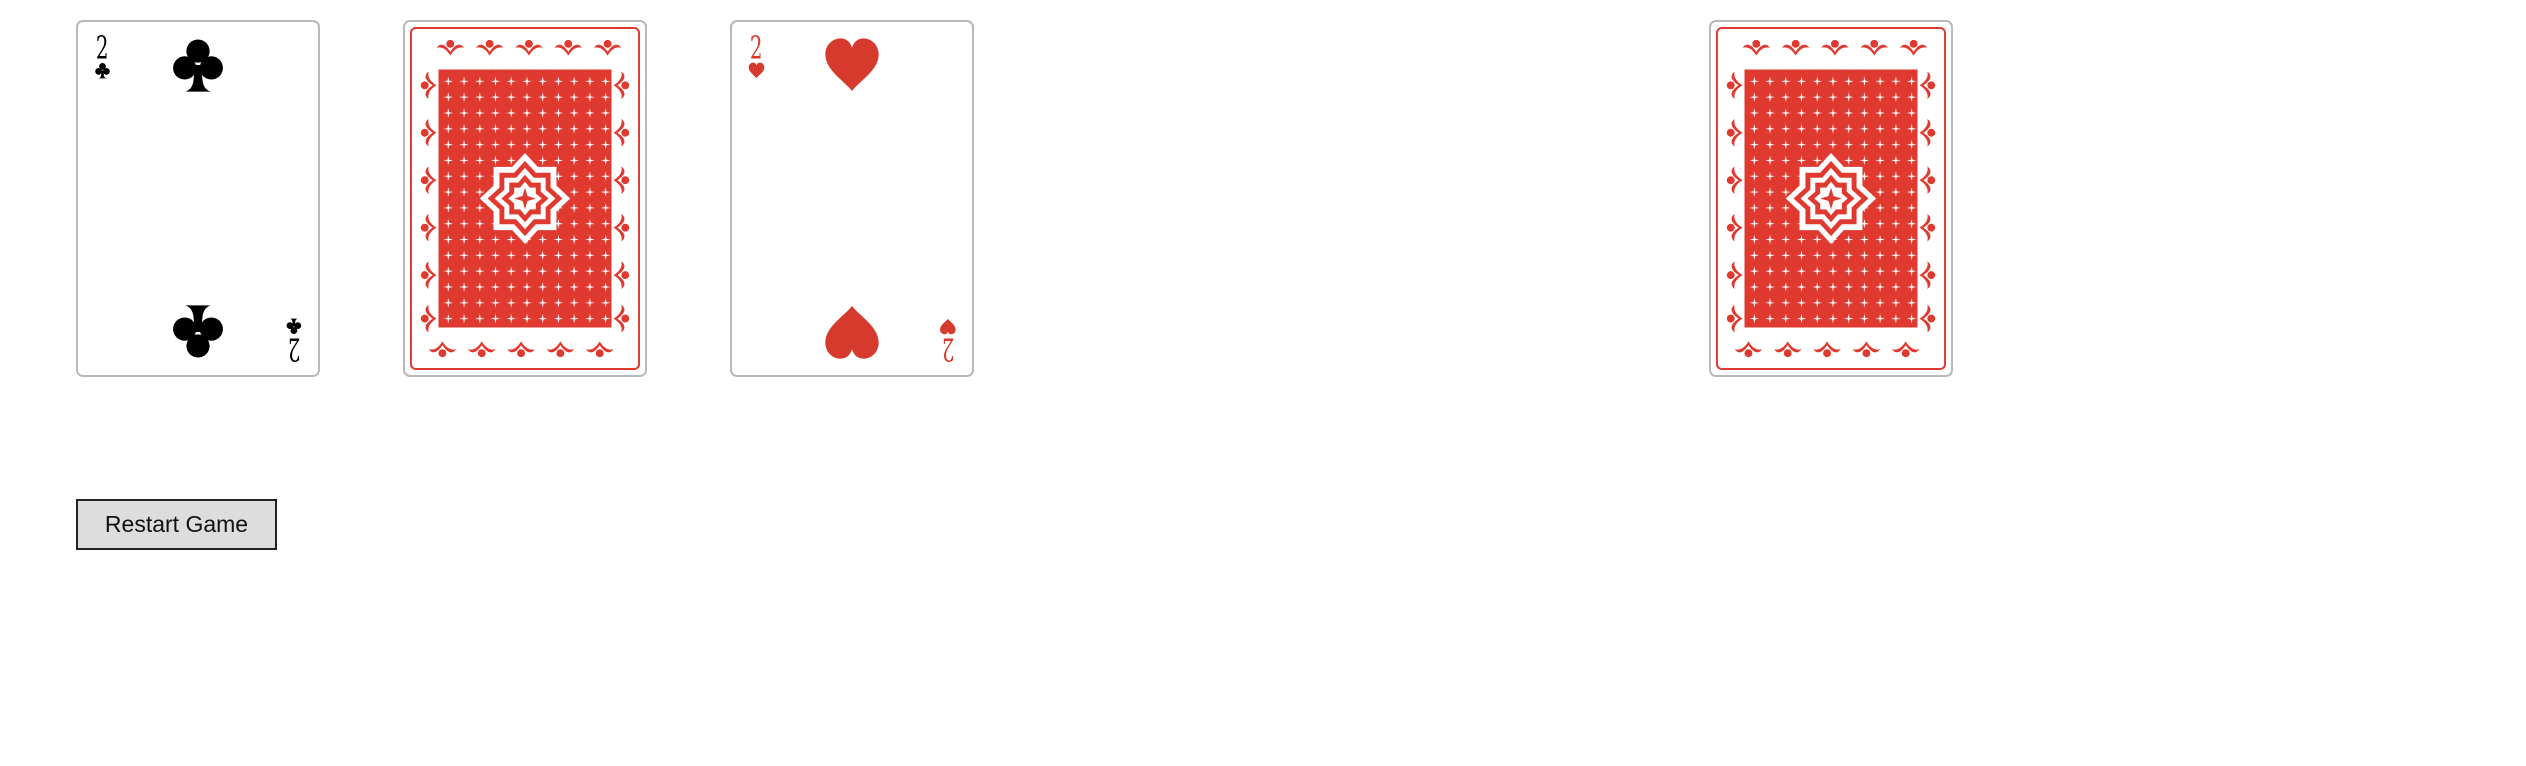 The image size is (2526, 766). I want to click on card-two-of-clubs: 2 2, so click(198, 198).